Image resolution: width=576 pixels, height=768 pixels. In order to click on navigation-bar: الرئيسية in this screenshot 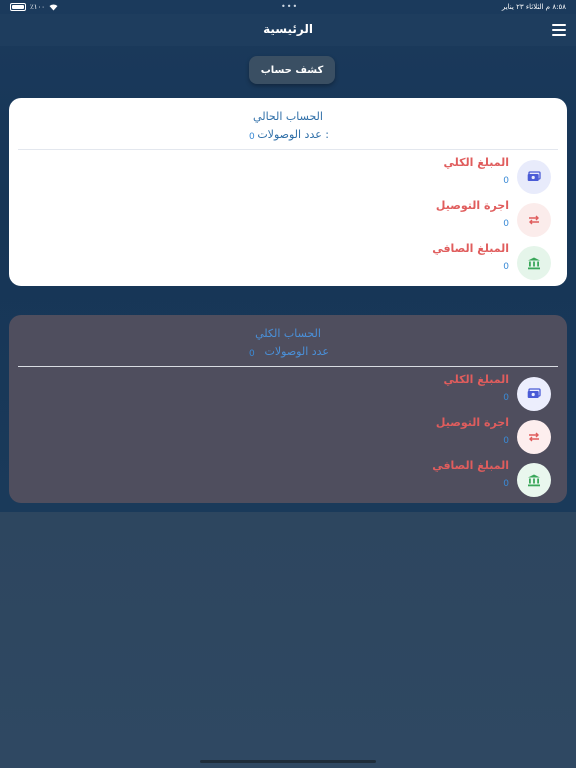, I will do `click(288, 30)`.